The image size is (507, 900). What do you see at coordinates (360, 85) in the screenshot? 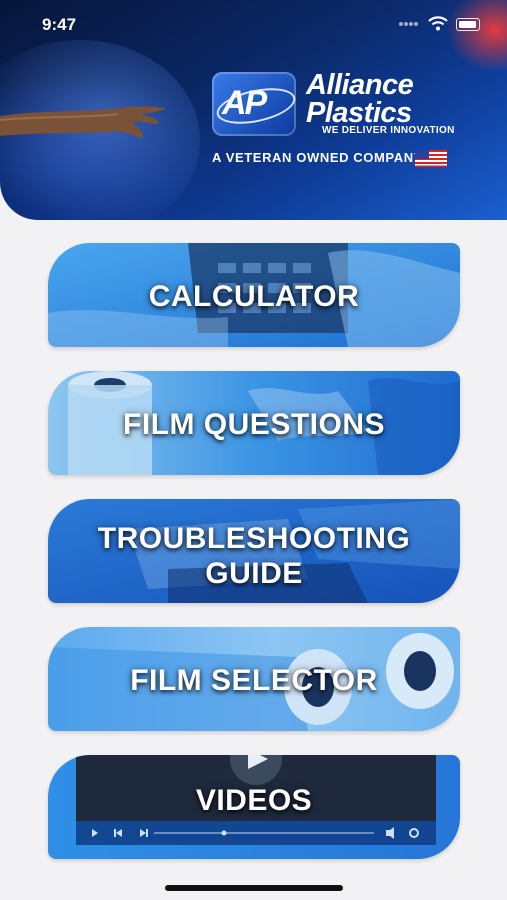
I see `brand-name-line1: Alliance` at bounding box center [360, 85].